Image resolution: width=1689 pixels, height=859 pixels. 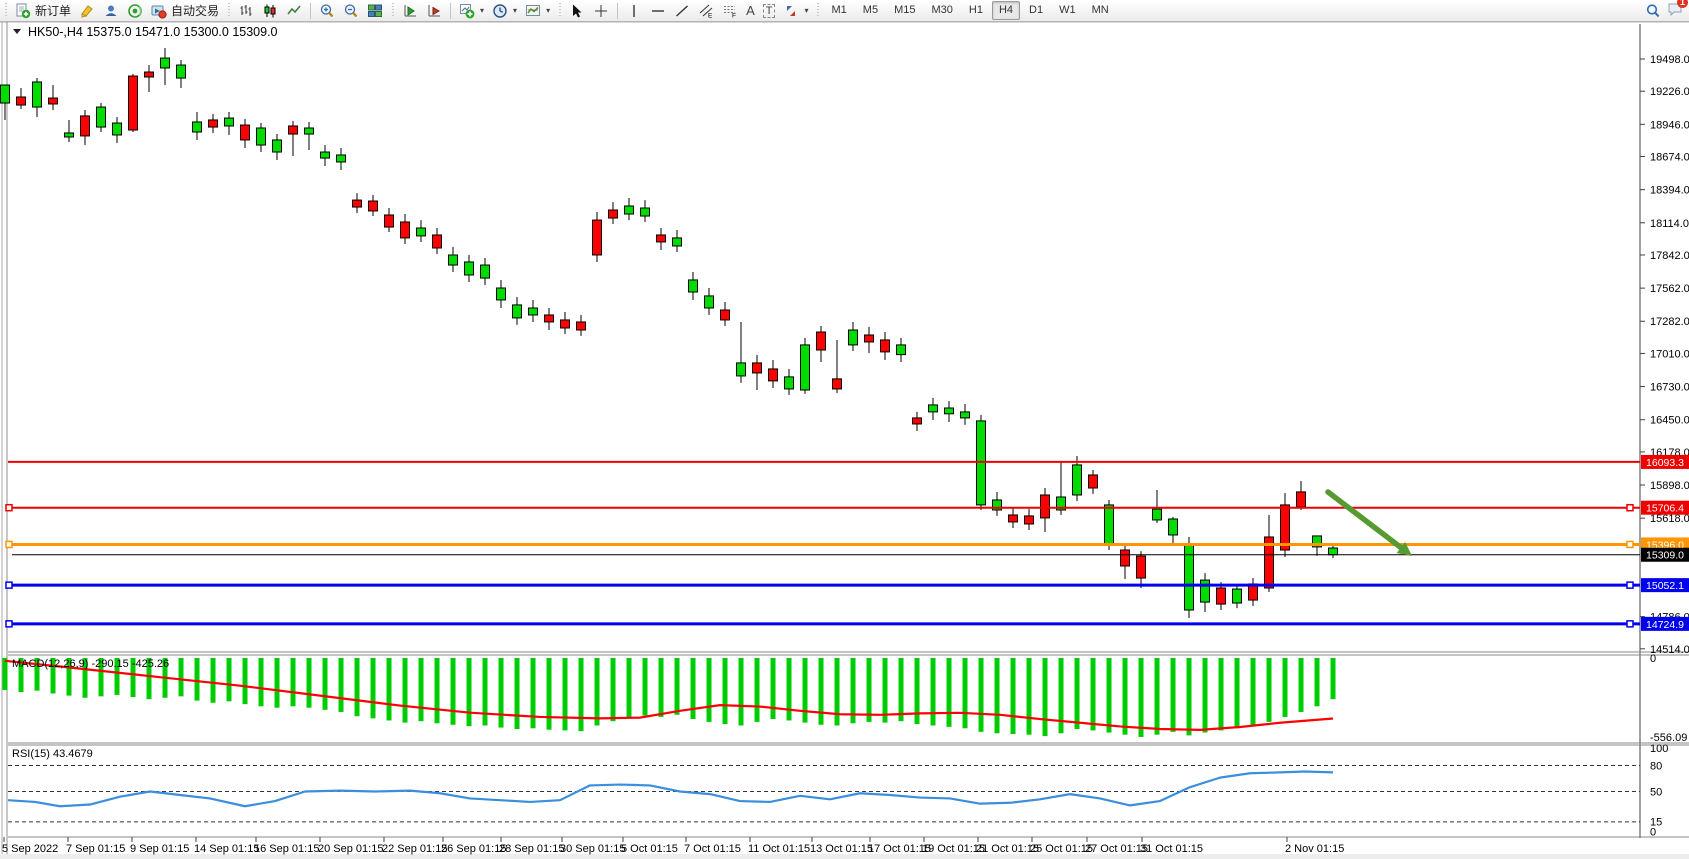 What do you see at coordinates (1653, 659) in the screenshot?
I see `svg-text: 0` at bounding box center [1653, 659].